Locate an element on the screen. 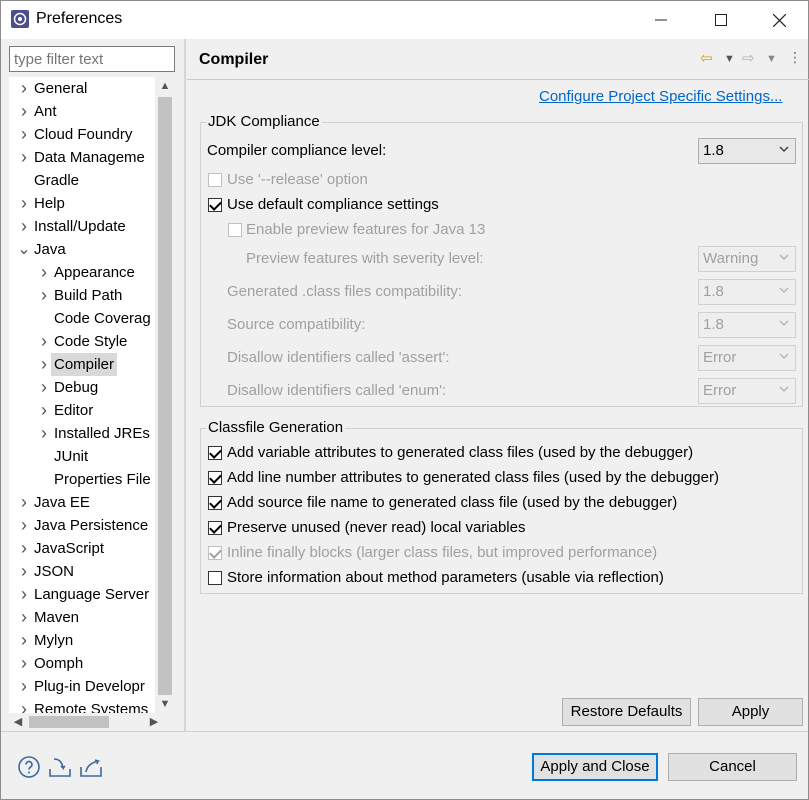  scroll-up-icon: ▲ is located at coordinates (165, 86).